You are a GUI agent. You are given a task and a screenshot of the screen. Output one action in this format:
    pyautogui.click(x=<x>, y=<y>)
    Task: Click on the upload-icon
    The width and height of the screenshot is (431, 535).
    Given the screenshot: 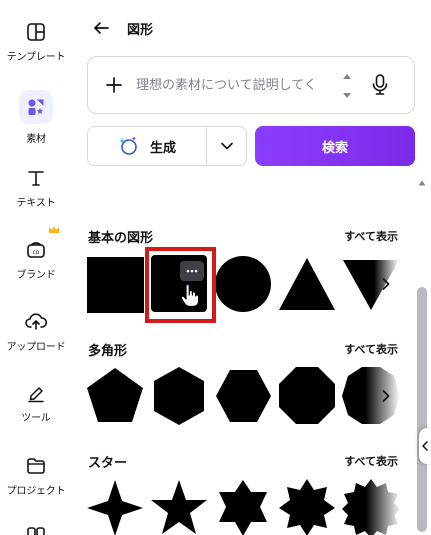 What is the action you would take?
    pyautogui.click(x=36, y=321)
    